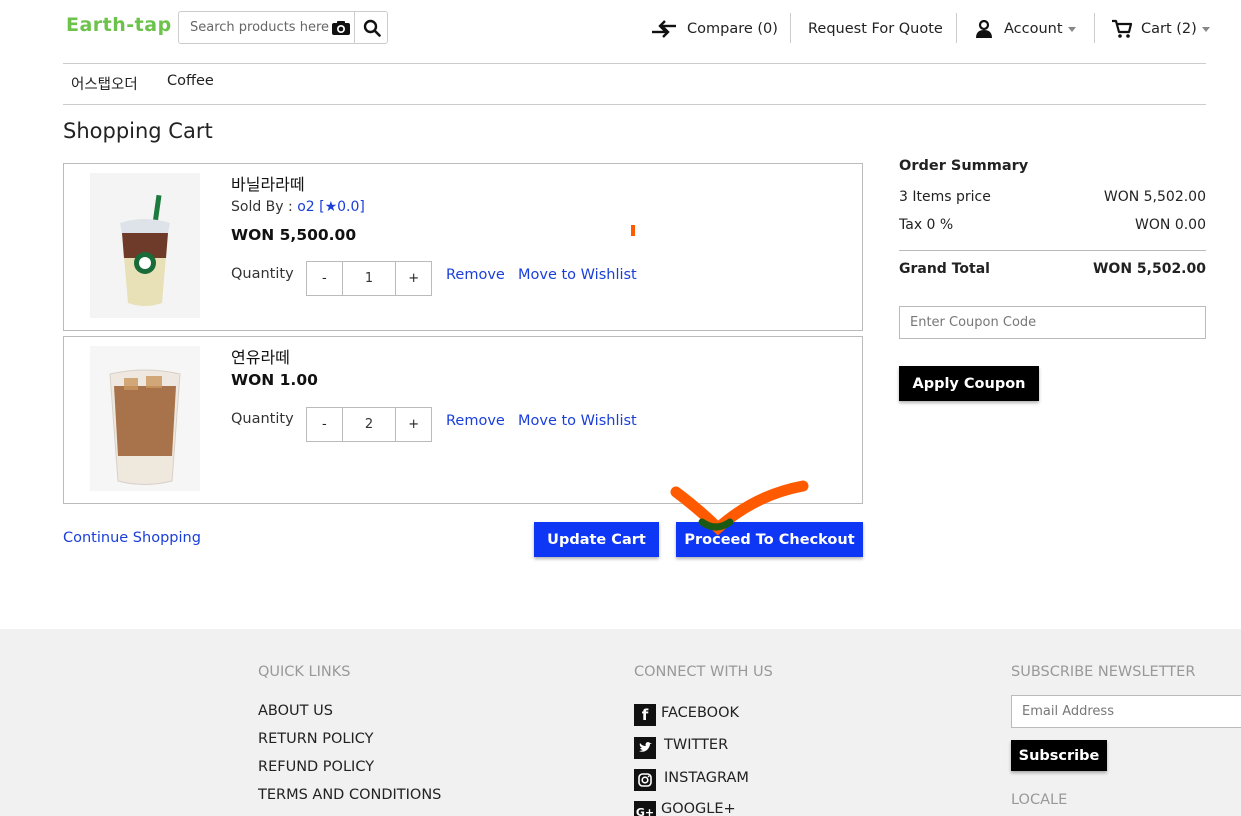 Image resolution: width=1241 pixels, height=816 pixels. What do you see at coordinates (1103, 672) in the screenshot?
I see `subscribe-heading: SUBSCRIBE NEWSLETTER` at bounding box center [1103, 672].